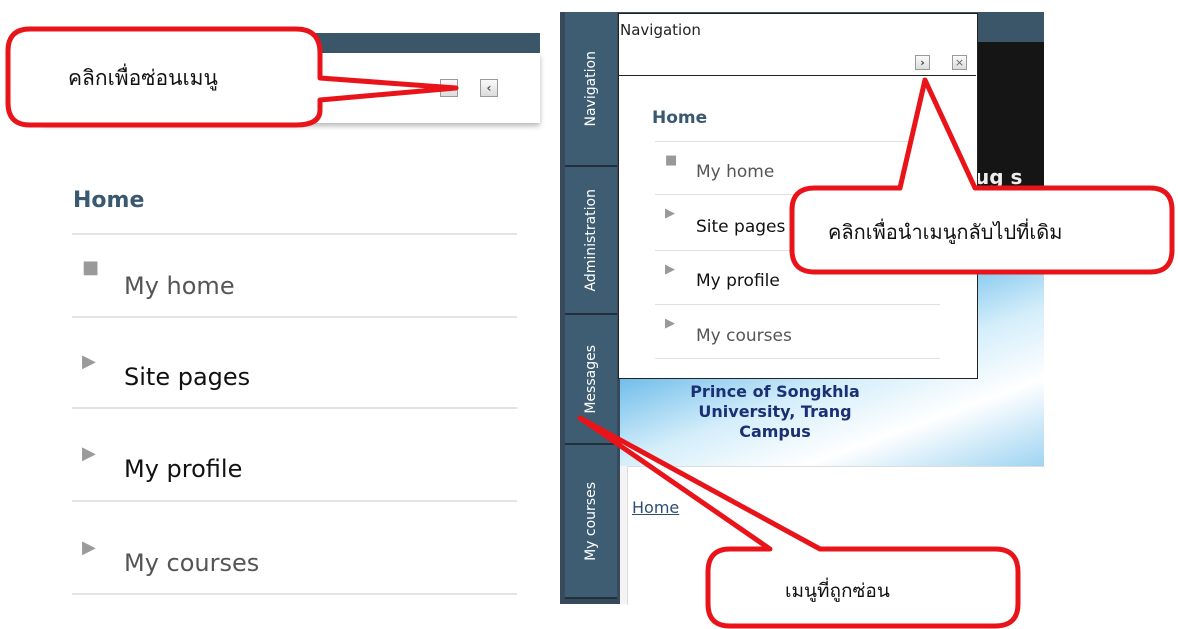 The image size is (1178, 629). What do you see at coordinates (143, 78) in the screenshot?
I see `callout-hide-menu-text: คลิกเพื่อซ่อนเมนู` at bounding box center [143, 78].